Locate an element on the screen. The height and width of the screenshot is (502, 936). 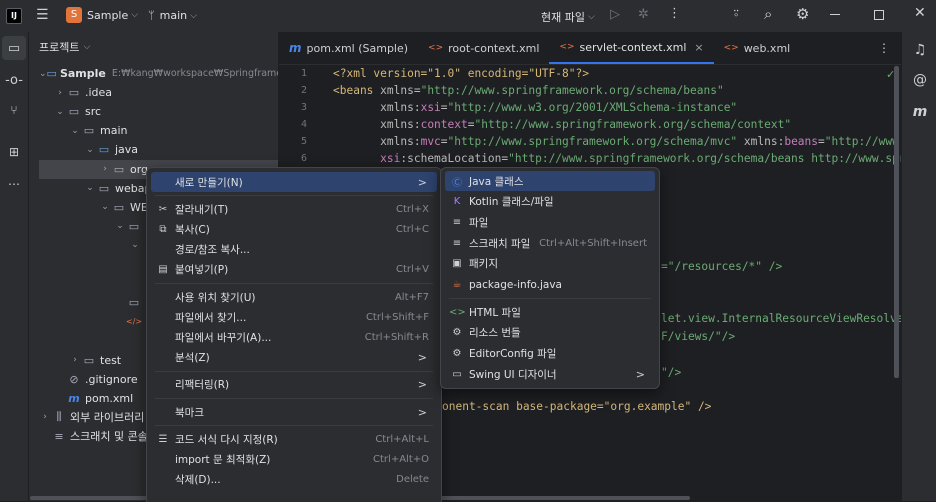
menu-item-label: Java 클래스 is located at coordinates (496, 181).